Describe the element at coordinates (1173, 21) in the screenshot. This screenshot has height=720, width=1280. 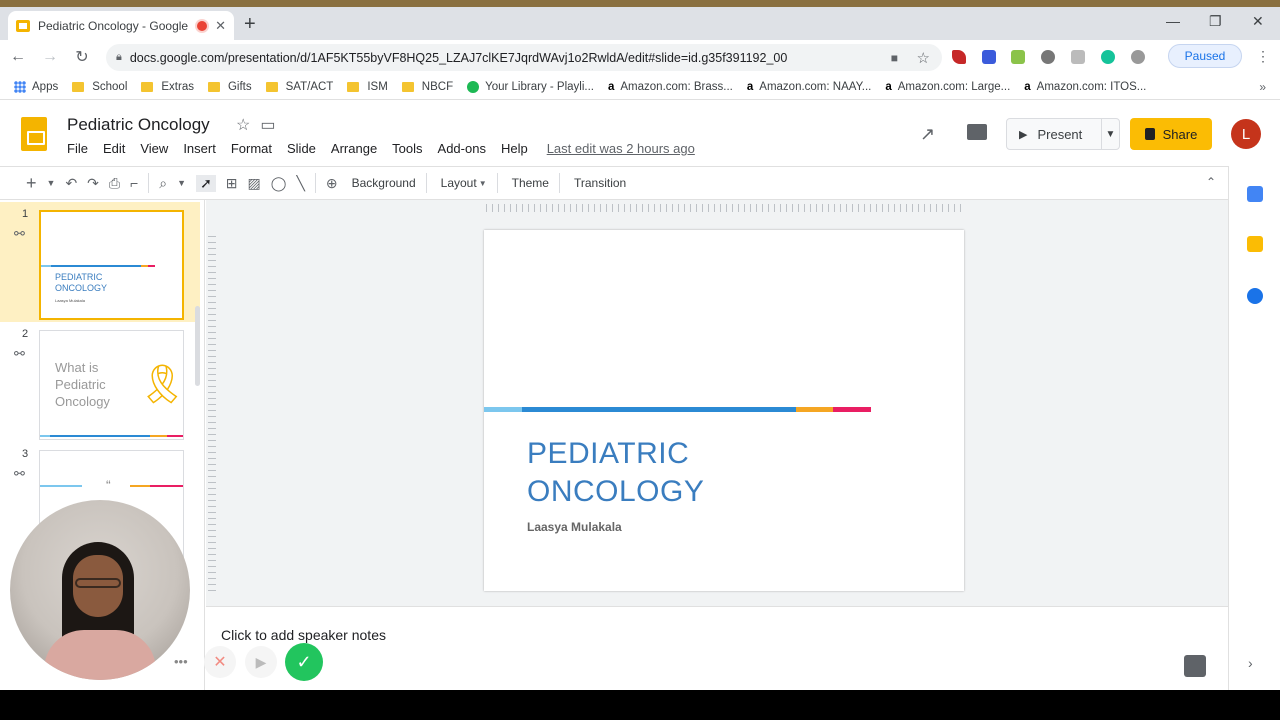
I see `minimize-icon: —` at that location.